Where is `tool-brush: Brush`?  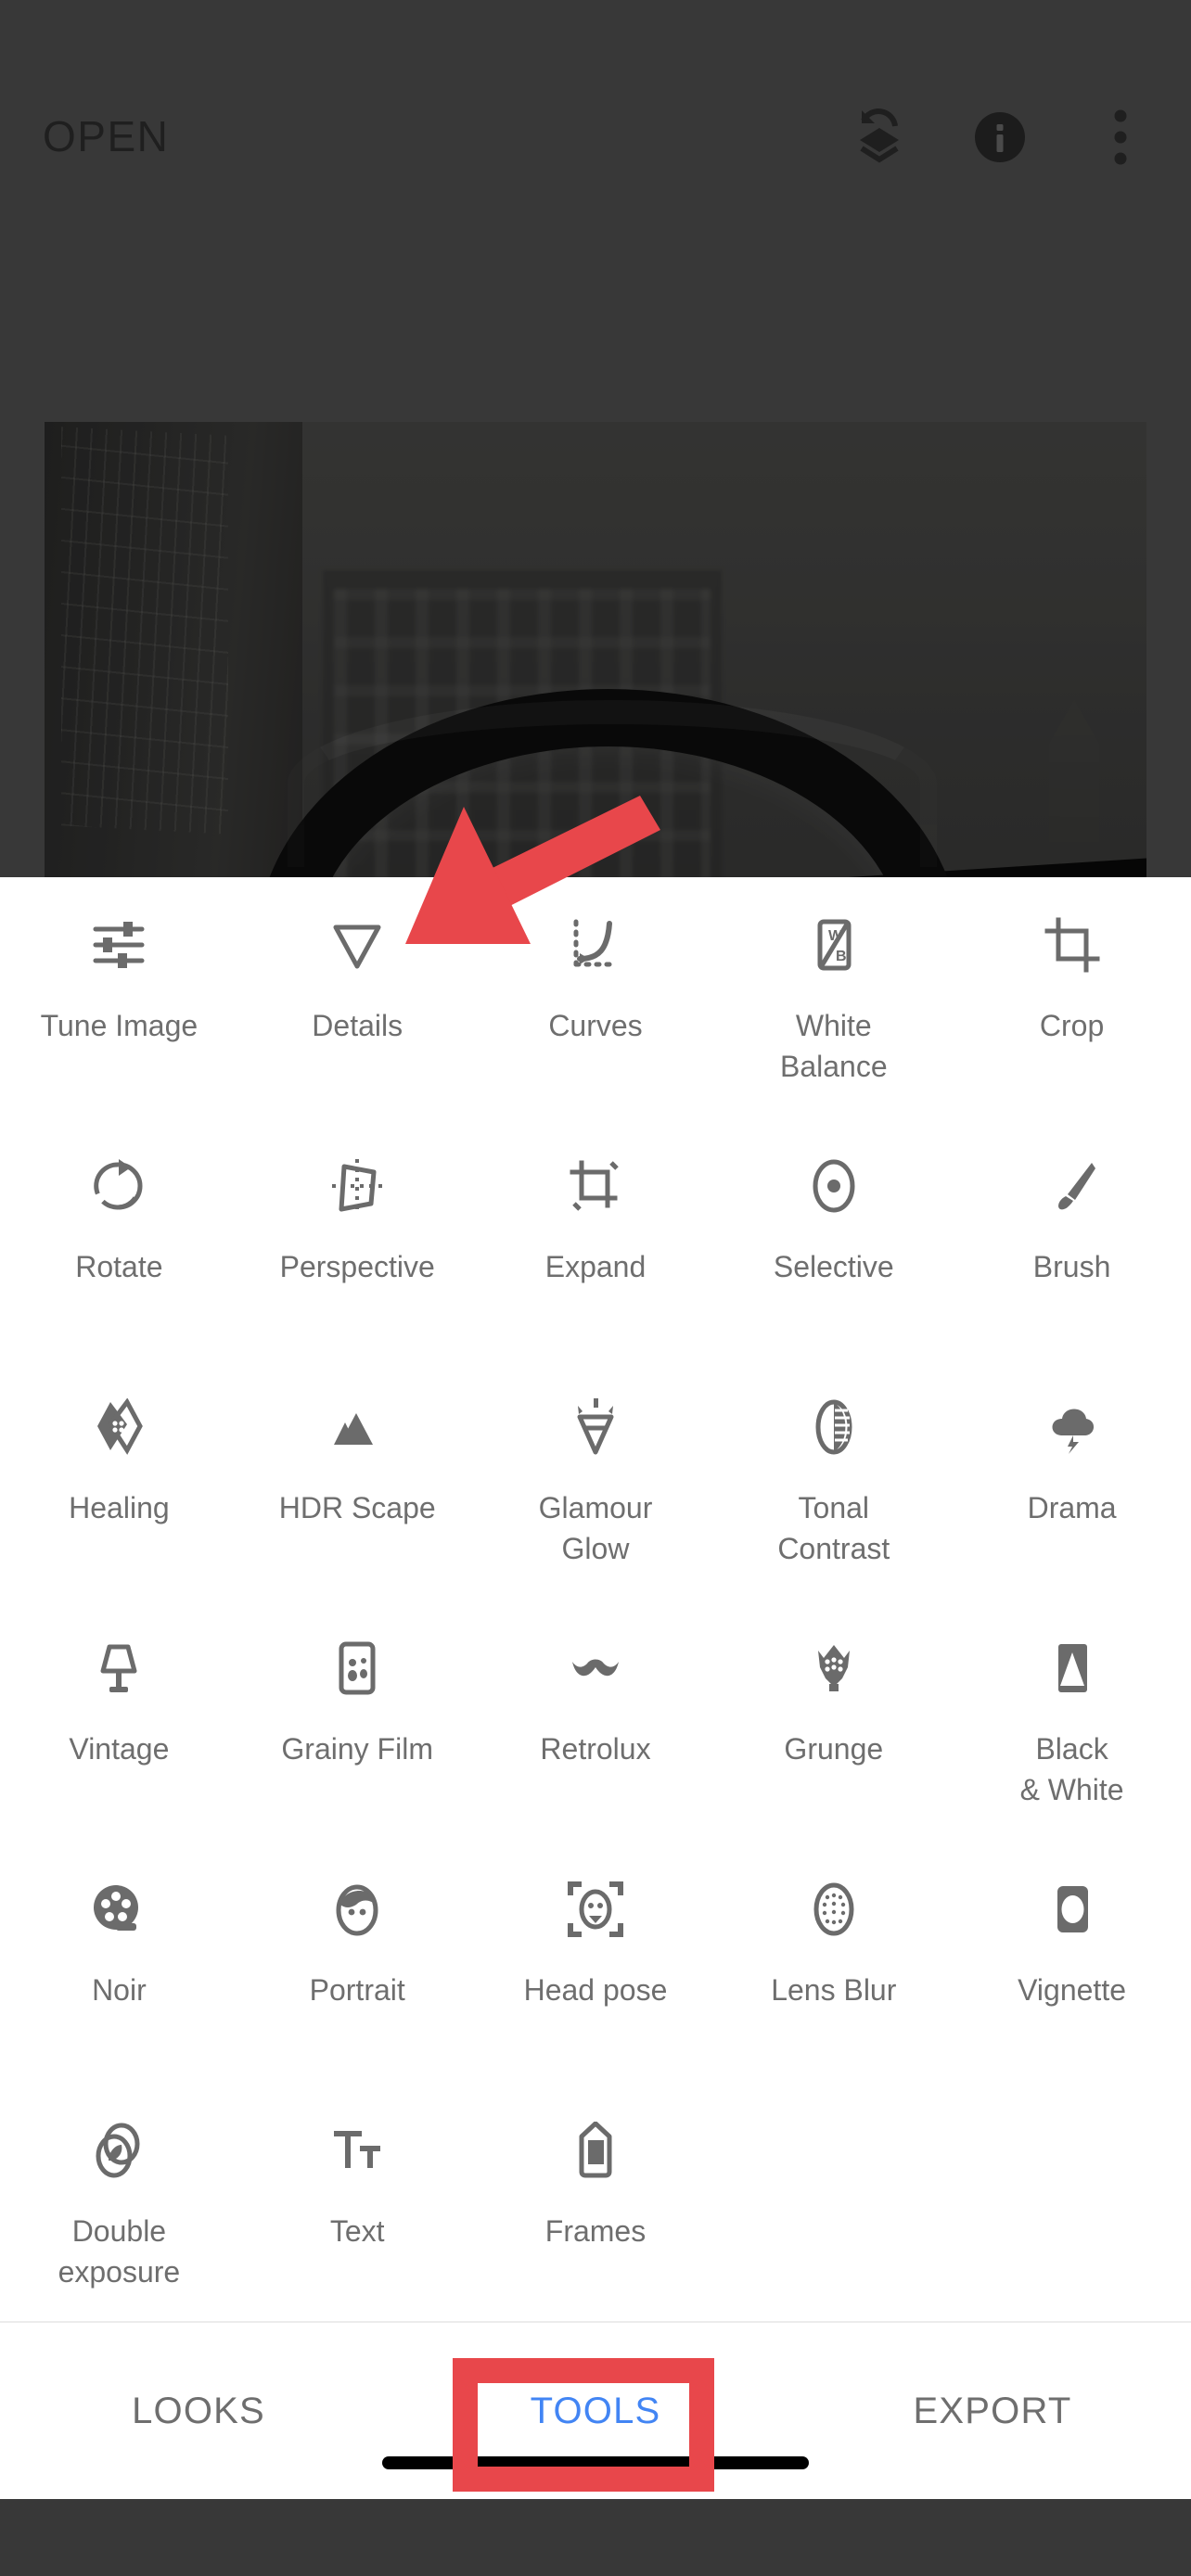
tool-brush: Brush is located at coordinates (1072, 1238).